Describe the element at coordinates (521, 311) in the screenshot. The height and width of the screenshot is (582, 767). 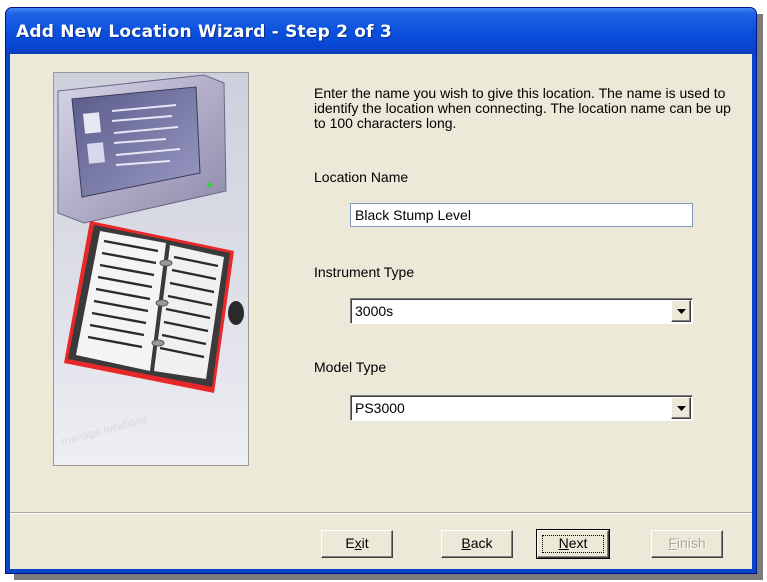
I see `instrument-type-select: 3000s` at that location.